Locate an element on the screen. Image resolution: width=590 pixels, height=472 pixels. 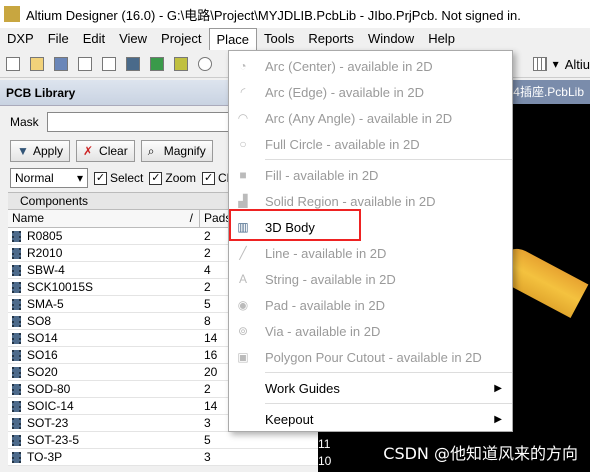
mask-input is located at coordinates (146, 122).